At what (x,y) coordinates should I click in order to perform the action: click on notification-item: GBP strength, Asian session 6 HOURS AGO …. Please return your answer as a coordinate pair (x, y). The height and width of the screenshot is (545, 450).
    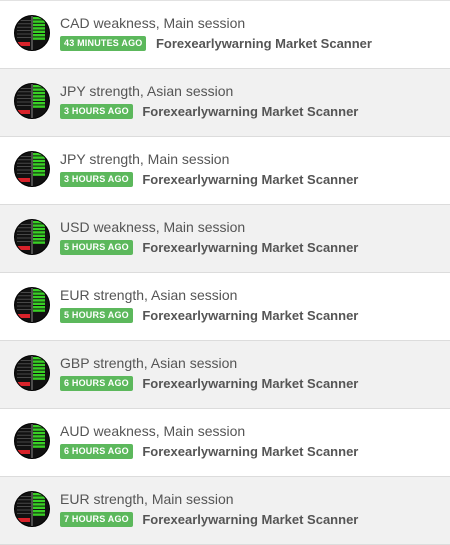
    Looking at the image, I should click on (225, 375).